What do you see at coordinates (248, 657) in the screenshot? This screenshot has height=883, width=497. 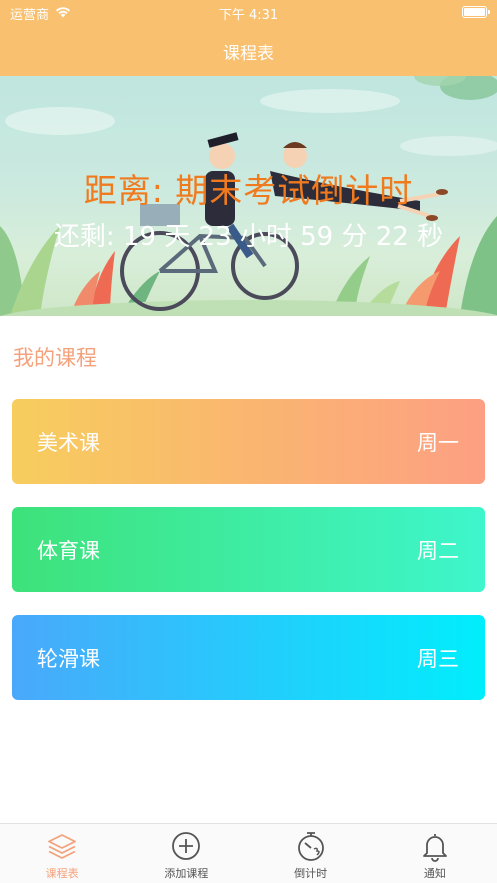 I see `course-card: 轮滑课 周三` at bounding box center [248, 657].